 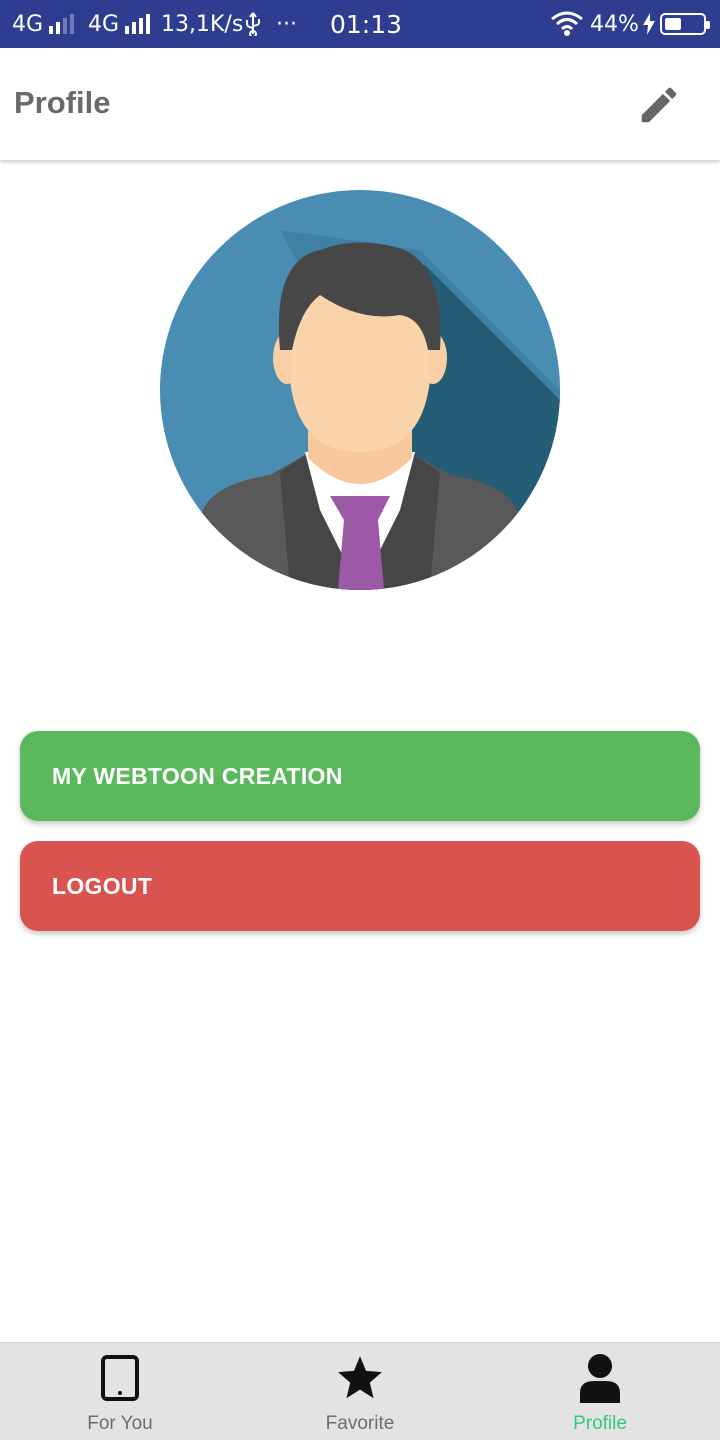 What do you see at coordinates (120, 1378) in the screenshot?
I see `tablet-icon` at bounding box center [120, 1378].